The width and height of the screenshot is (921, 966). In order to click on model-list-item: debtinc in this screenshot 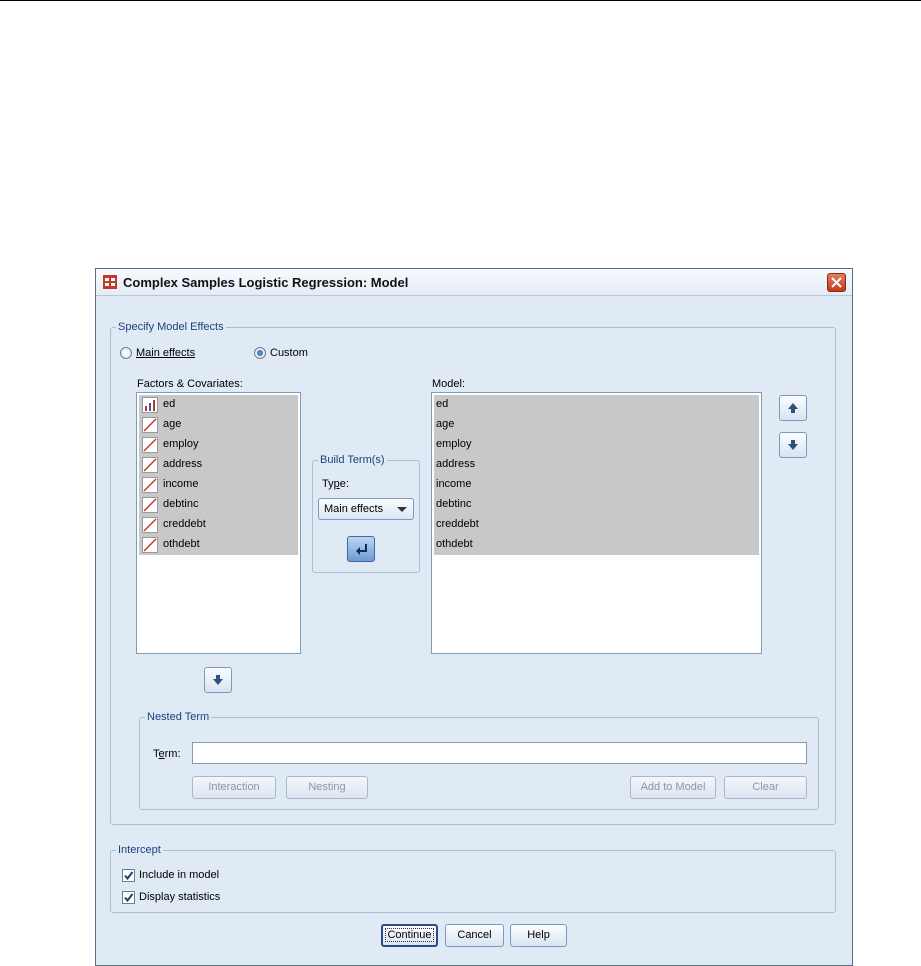, I will do `click(596, 505)`.